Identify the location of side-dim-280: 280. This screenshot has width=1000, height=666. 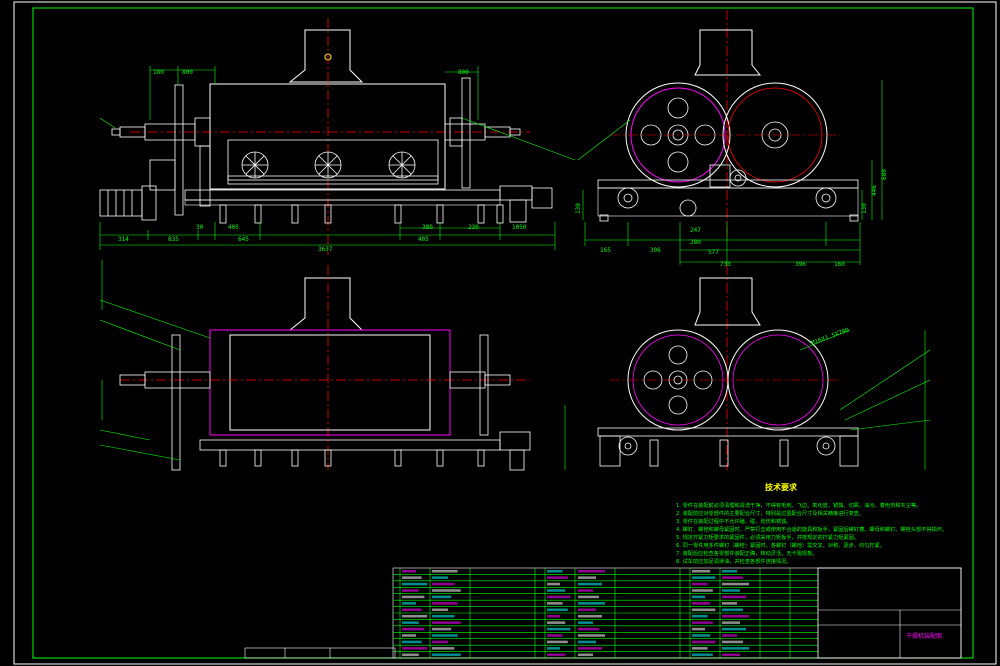
(695, 242).